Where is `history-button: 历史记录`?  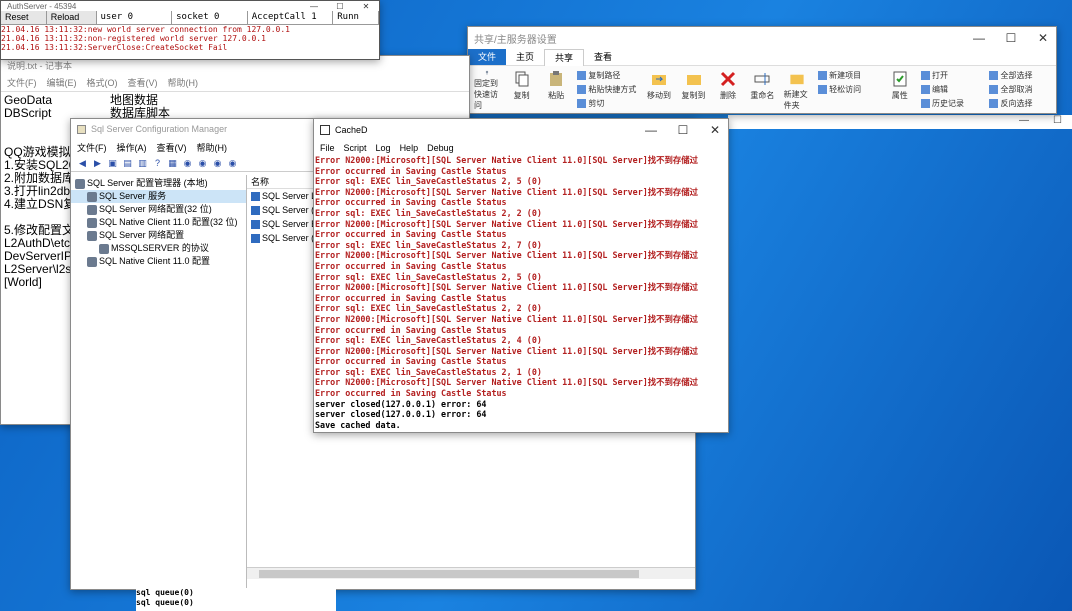 history-button: 历史记录 is located at coordinates (951, 103).